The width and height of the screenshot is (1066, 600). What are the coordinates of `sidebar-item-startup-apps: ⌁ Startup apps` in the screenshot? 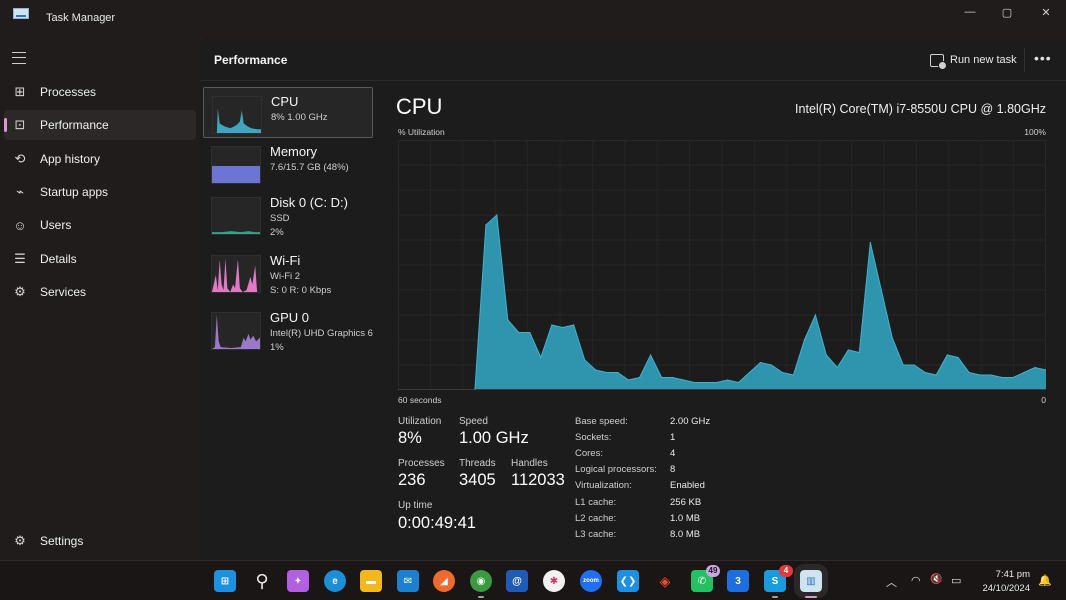 It's located at (100, 192).